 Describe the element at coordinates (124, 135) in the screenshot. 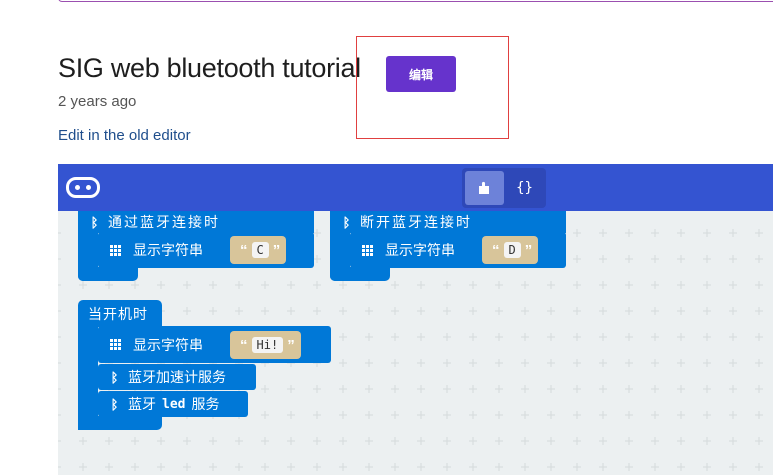

I see `old-editor-link: Edit in the old editor` at that location.